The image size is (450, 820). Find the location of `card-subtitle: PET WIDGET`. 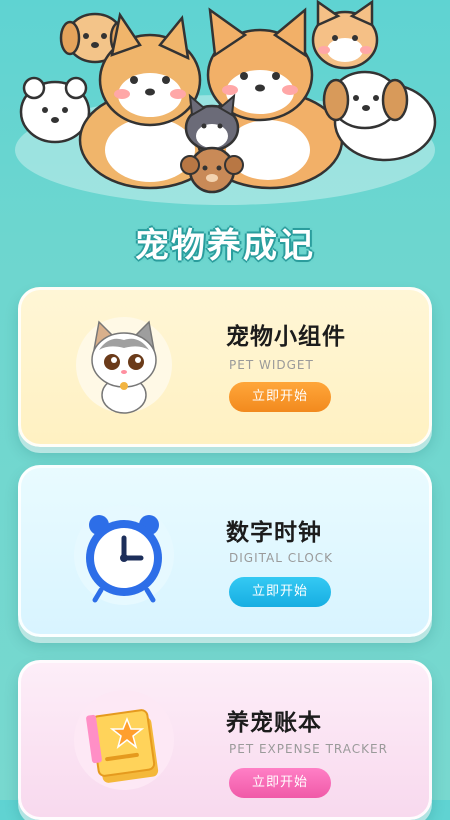

card-subtitle: PET WIDGET is located at coordinates (271, 365).